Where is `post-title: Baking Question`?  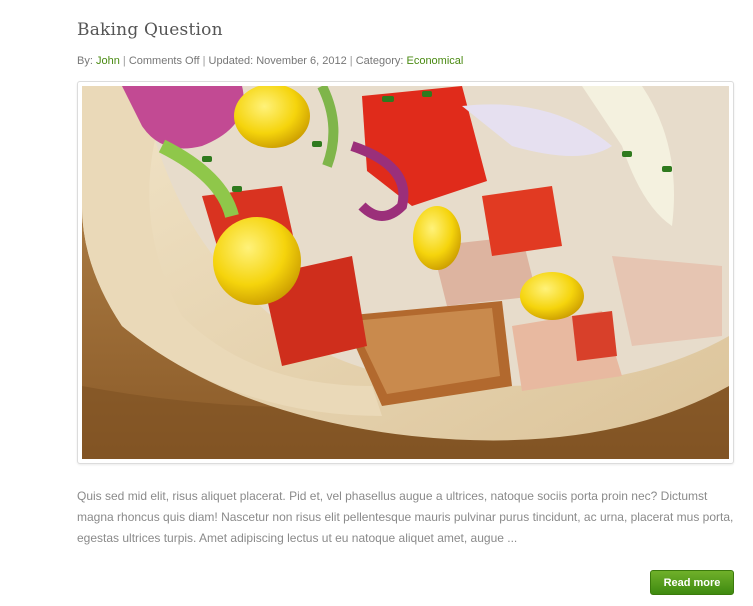
post-title: Baking Question is located at coordinates (150, 30).